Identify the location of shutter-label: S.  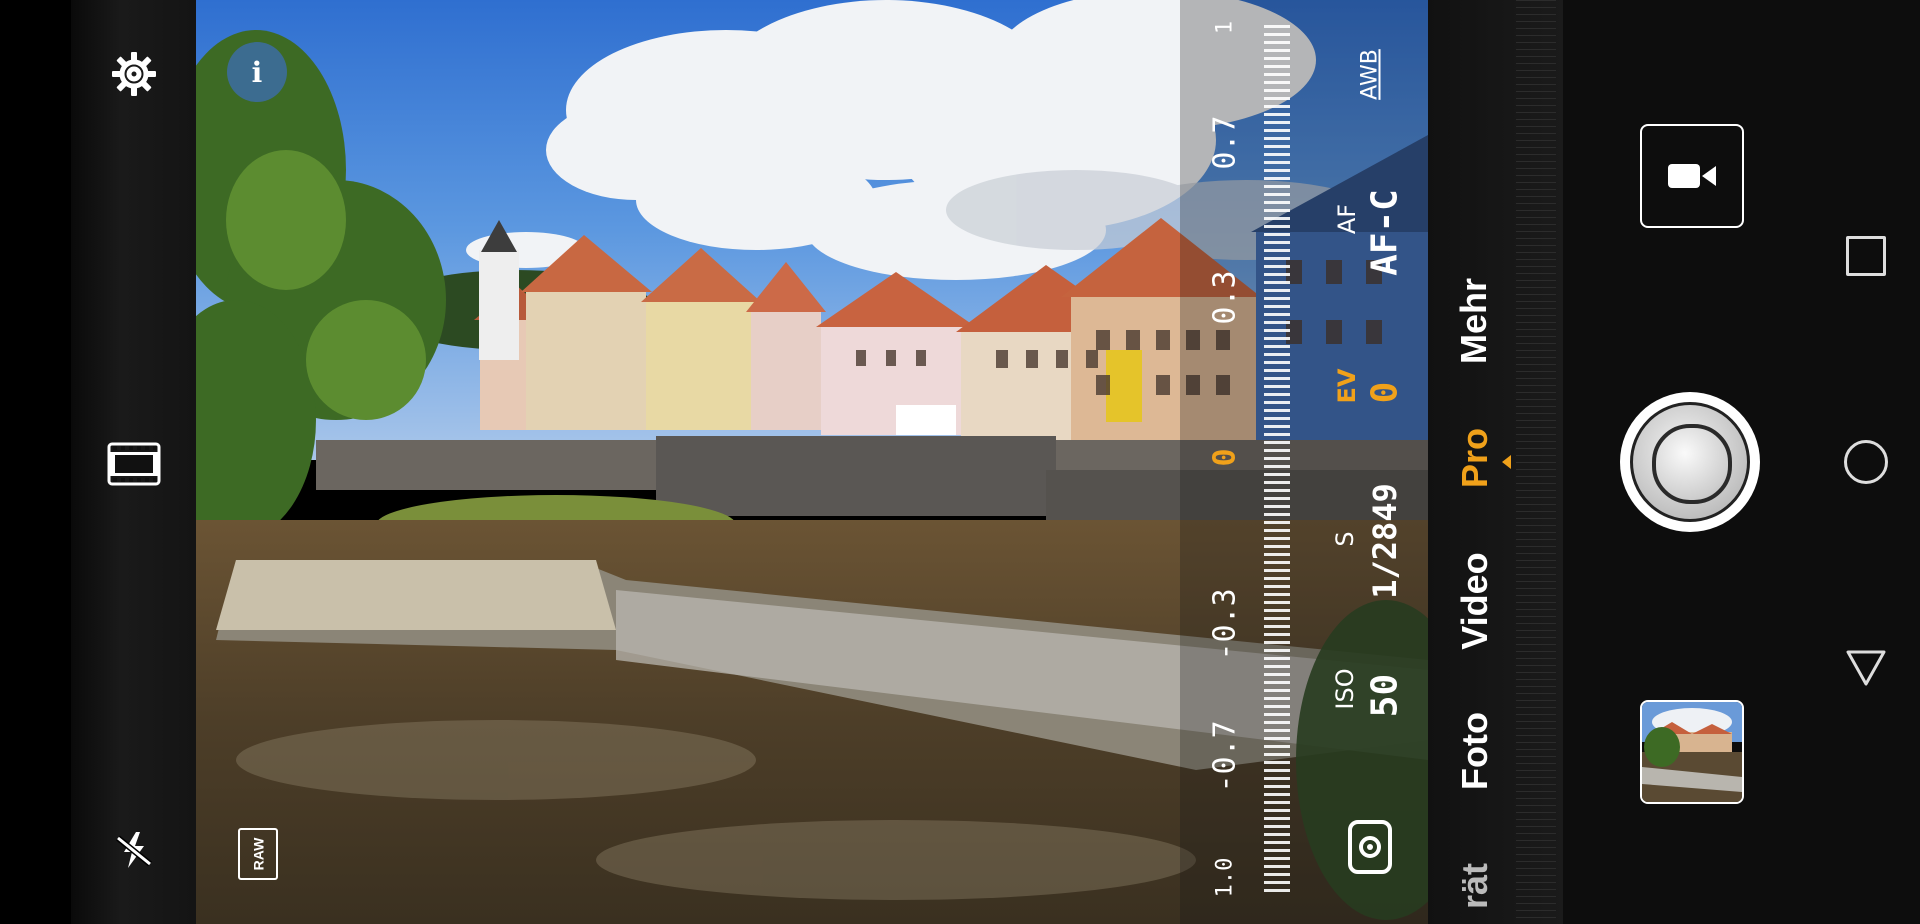
(1345, 539).